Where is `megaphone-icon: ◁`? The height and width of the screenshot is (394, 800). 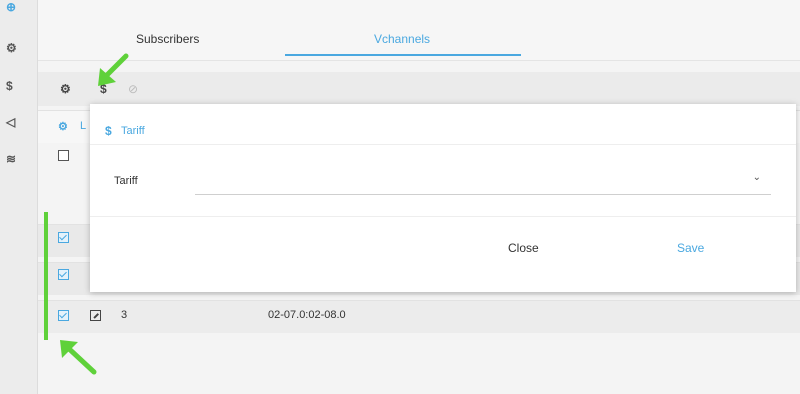
megaphone-icon: ◁ is located at coordinates (11, 122).